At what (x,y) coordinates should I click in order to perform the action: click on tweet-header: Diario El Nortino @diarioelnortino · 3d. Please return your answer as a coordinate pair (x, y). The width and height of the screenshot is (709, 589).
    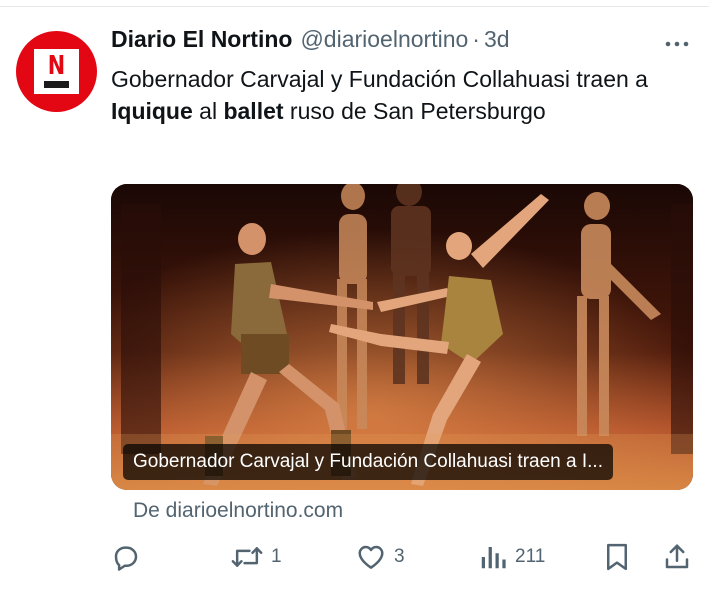
    Looking at the image, I should click on (397, 43).